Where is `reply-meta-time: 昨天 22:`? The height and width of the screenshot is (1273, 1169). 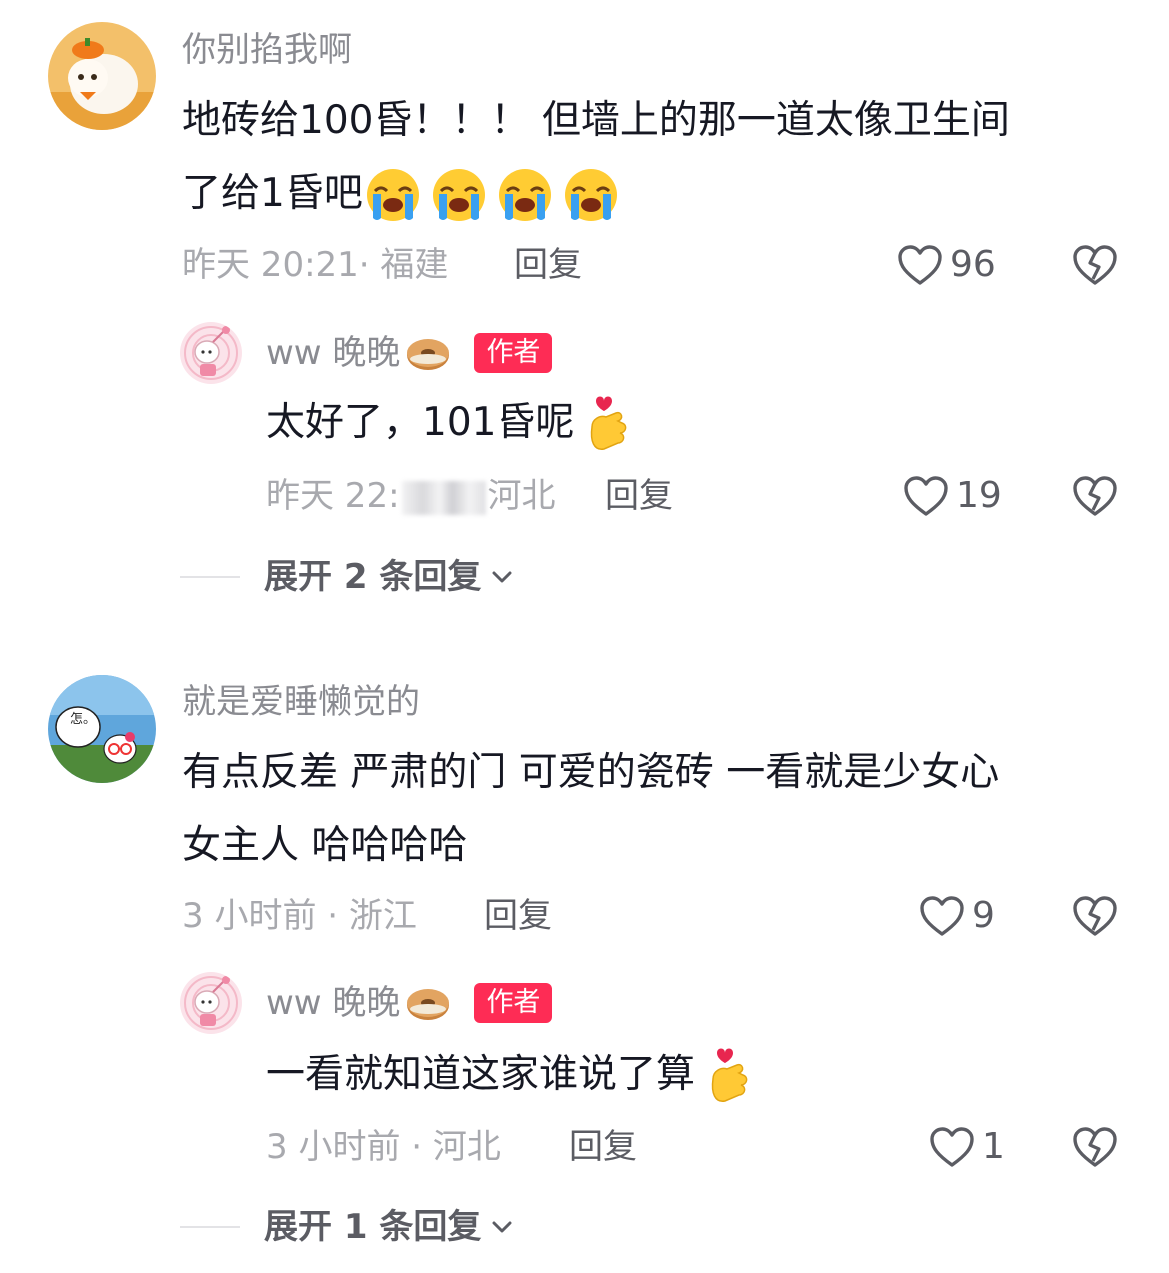 reply-meta-time: 昨天 22: is located at coordinates (333, 496).